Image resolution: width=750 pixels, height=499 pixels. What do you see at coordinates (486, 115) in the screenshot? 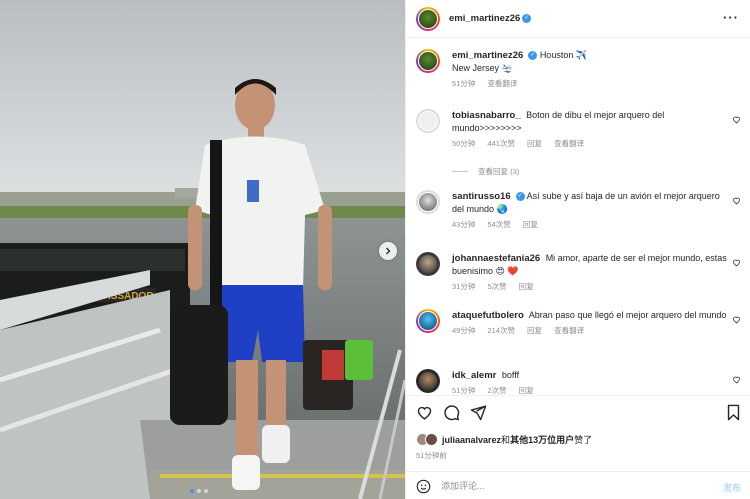
I see `comment-author: tobiasnabarro_` at bounding box center [486, 115].